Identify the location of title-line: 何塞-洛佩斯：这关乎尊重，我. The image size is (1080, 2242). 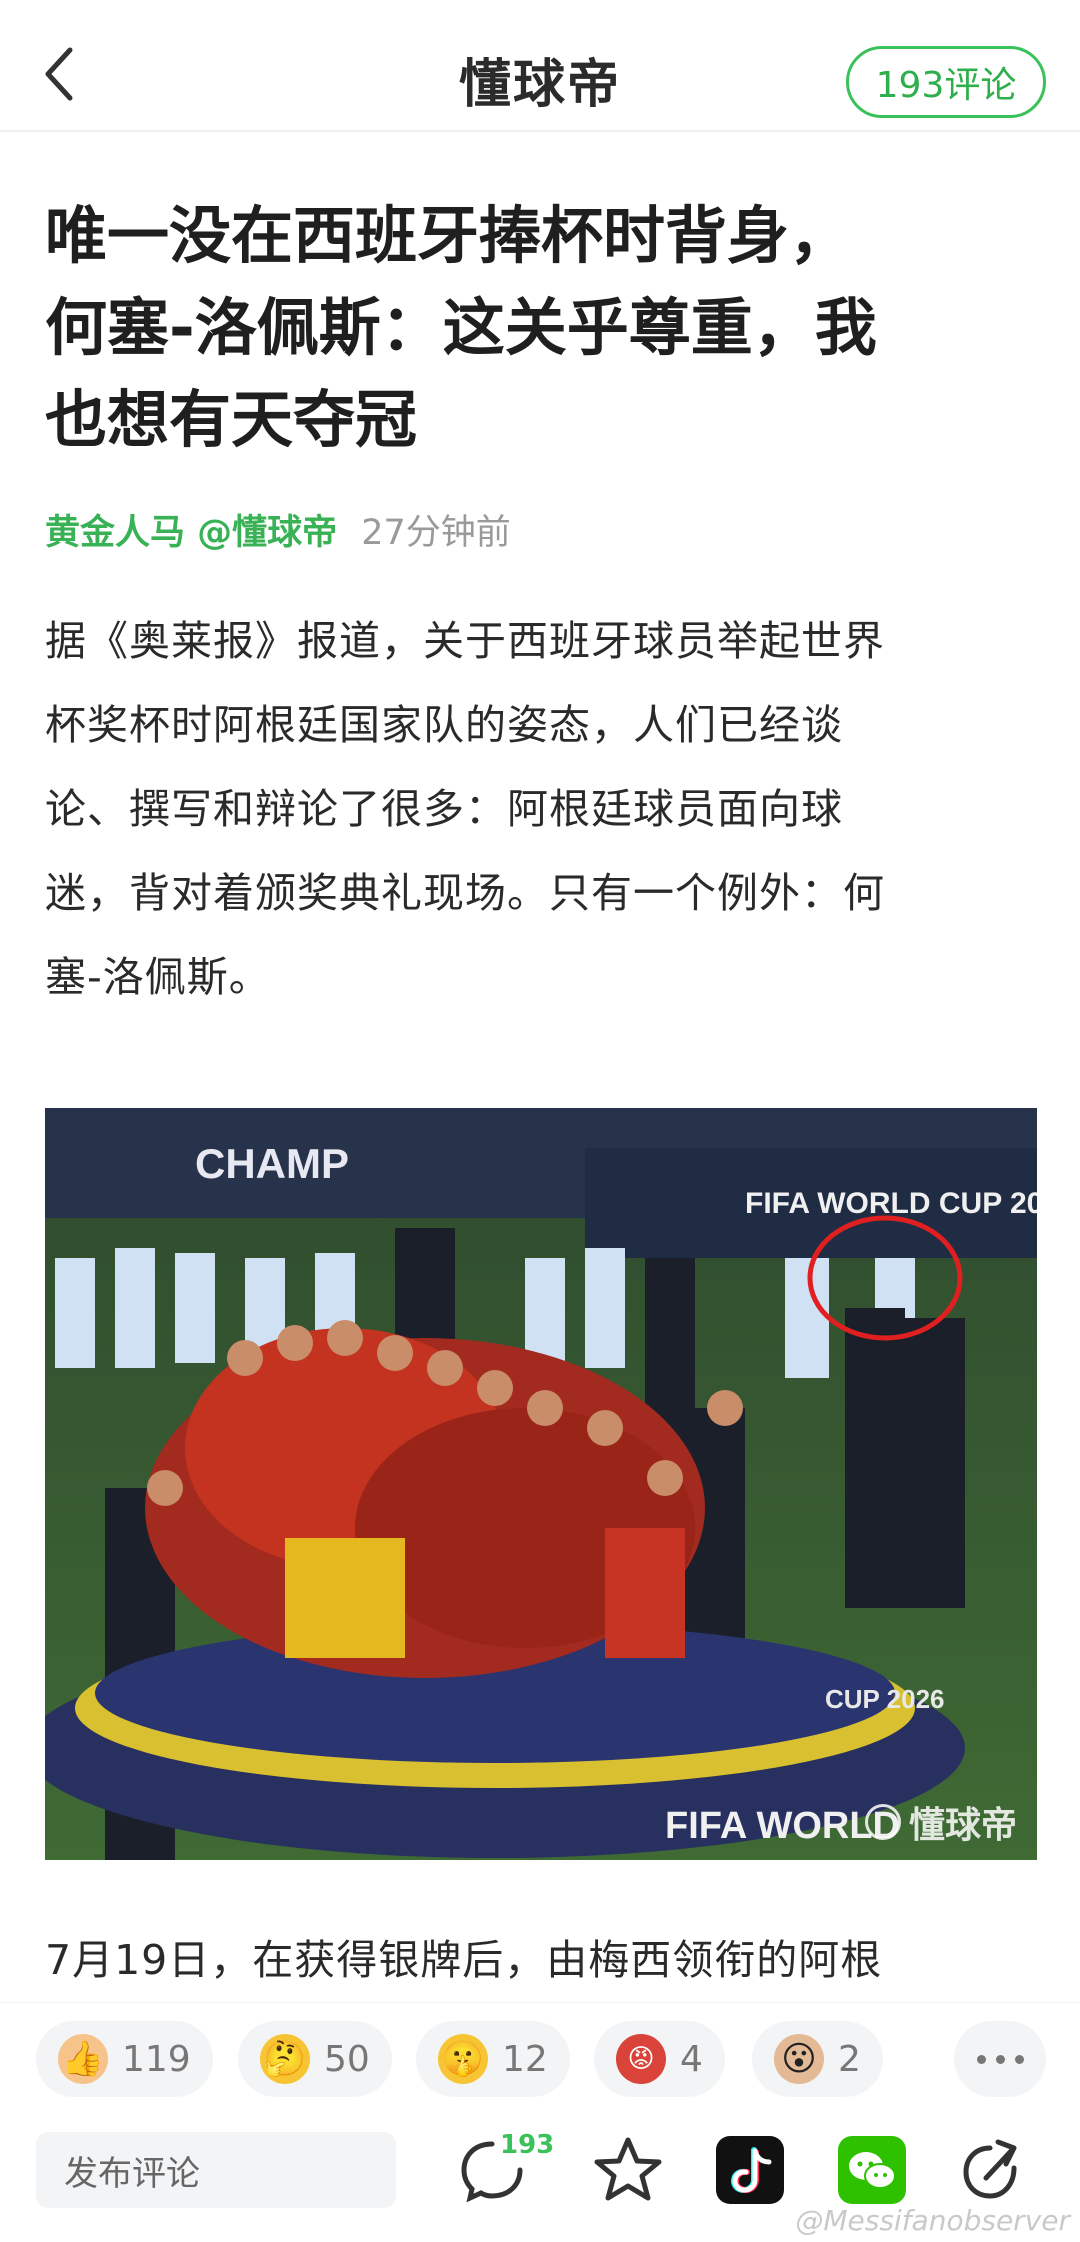
(461, 327).